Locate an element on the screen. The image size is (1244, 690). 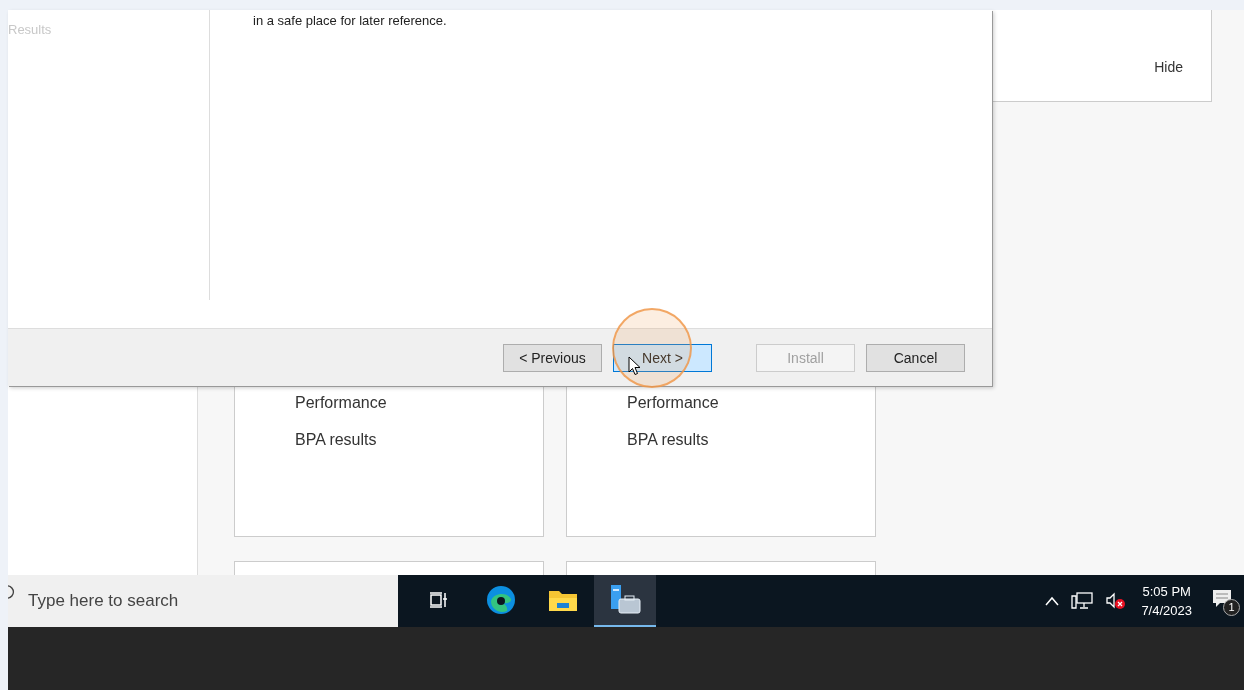
chevron-up-icon is located at coordinates (1052, 601).